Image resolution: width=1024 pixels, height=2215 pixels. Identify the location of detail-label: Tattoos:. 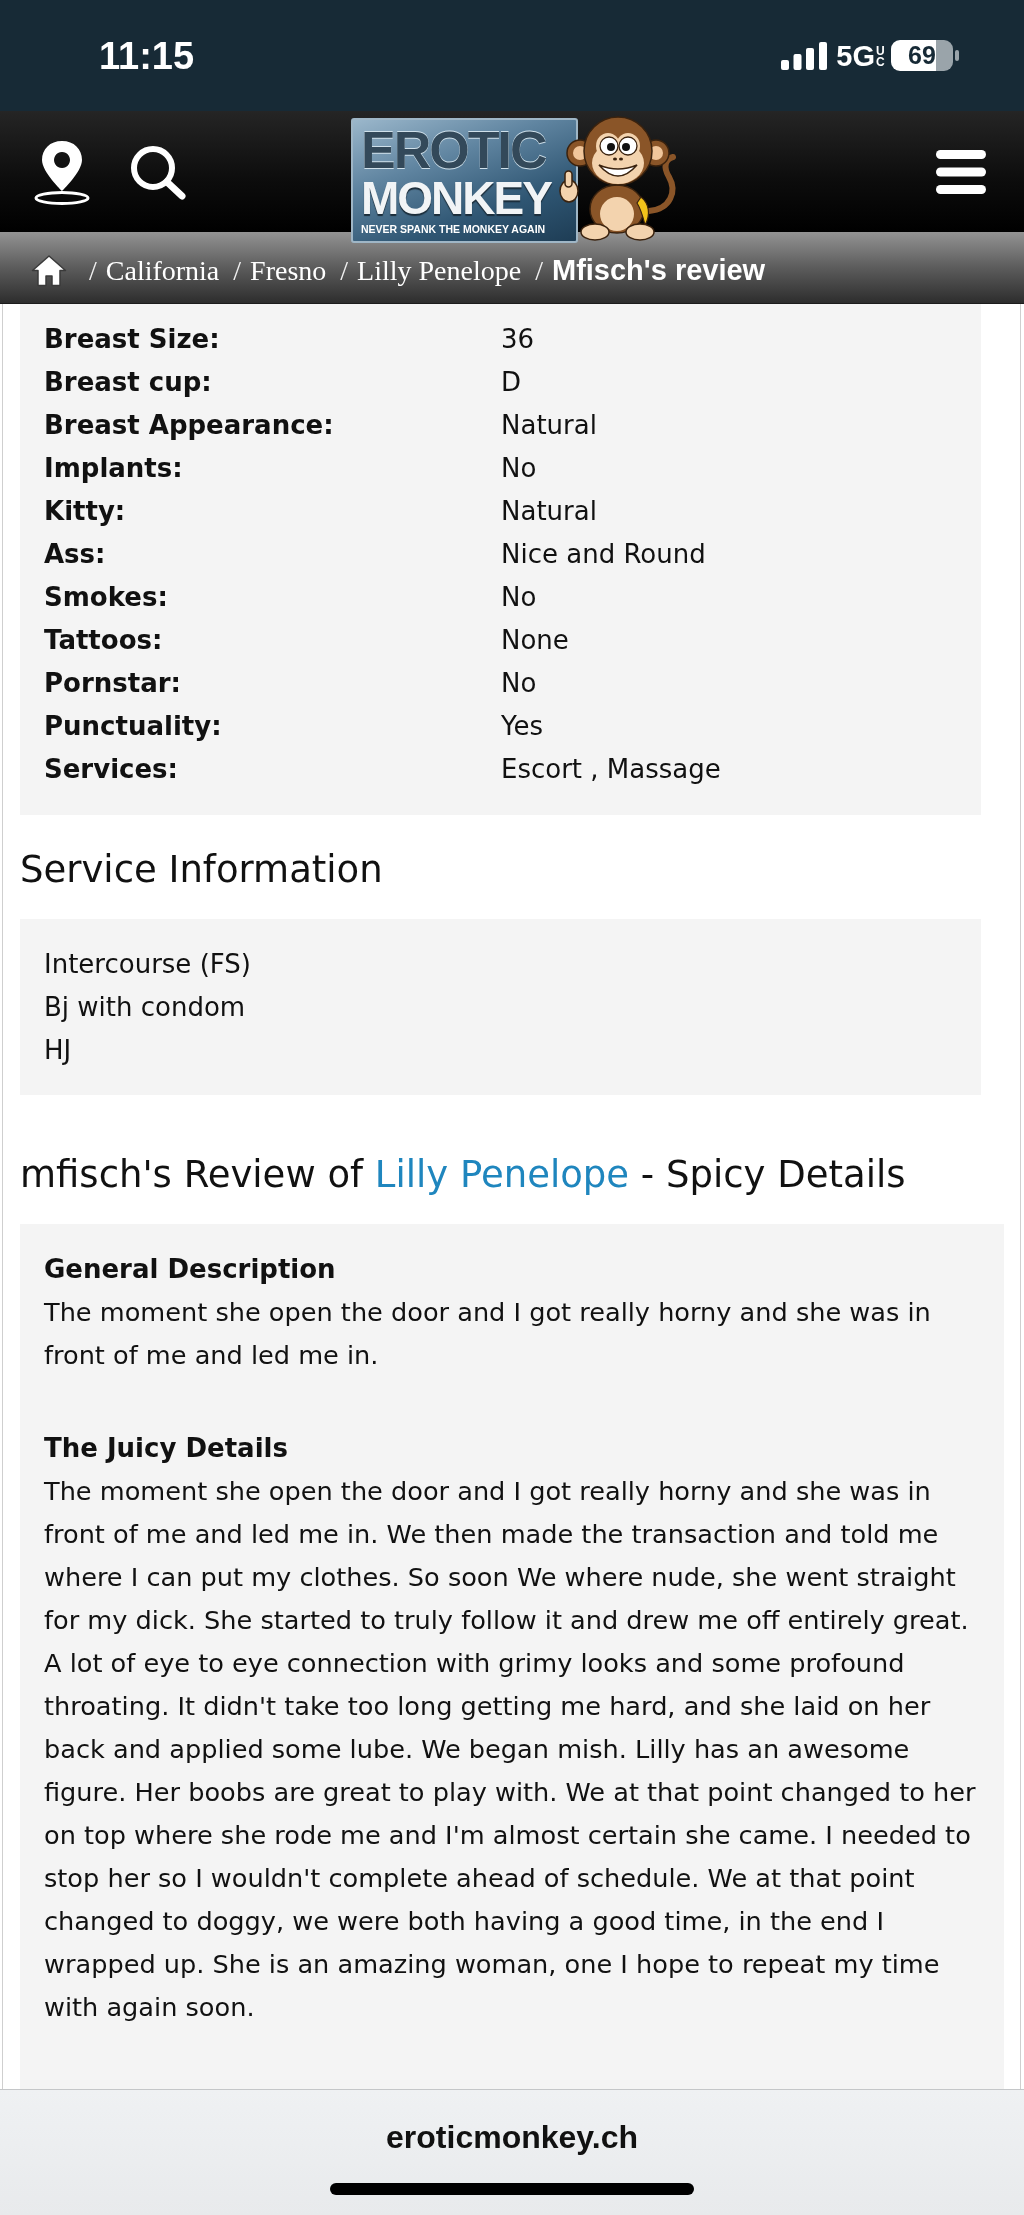
(103, 640).